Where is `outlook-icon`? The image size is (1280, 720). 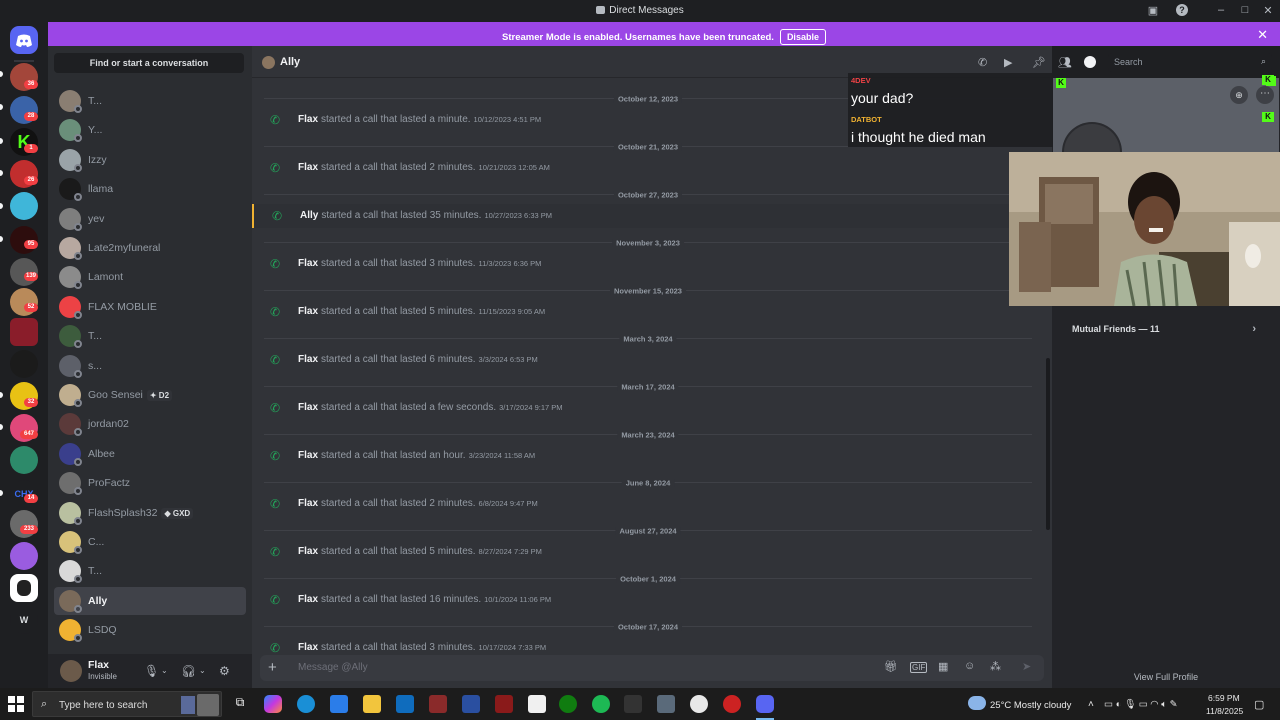 outlook-icon is located at coordinates (405, 704).